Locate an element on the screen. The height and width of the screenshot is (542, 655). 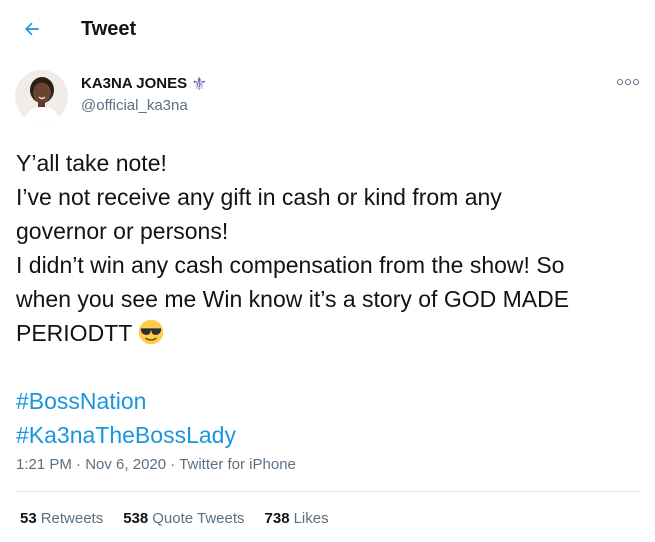
tweet-stats: 53 Retweets 538 Quote Tweets 738 Likes is located at coordinates (174, 519).